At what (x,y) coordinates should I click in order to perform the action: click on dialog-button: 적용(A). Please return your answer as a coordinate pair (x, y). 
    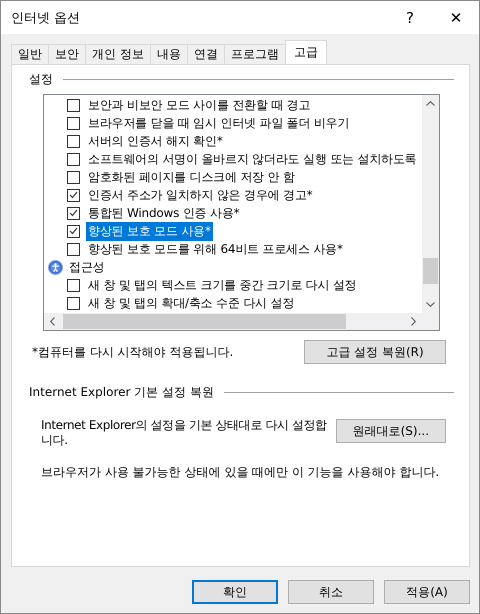
    Looking at the image, I should click on (427, 592).